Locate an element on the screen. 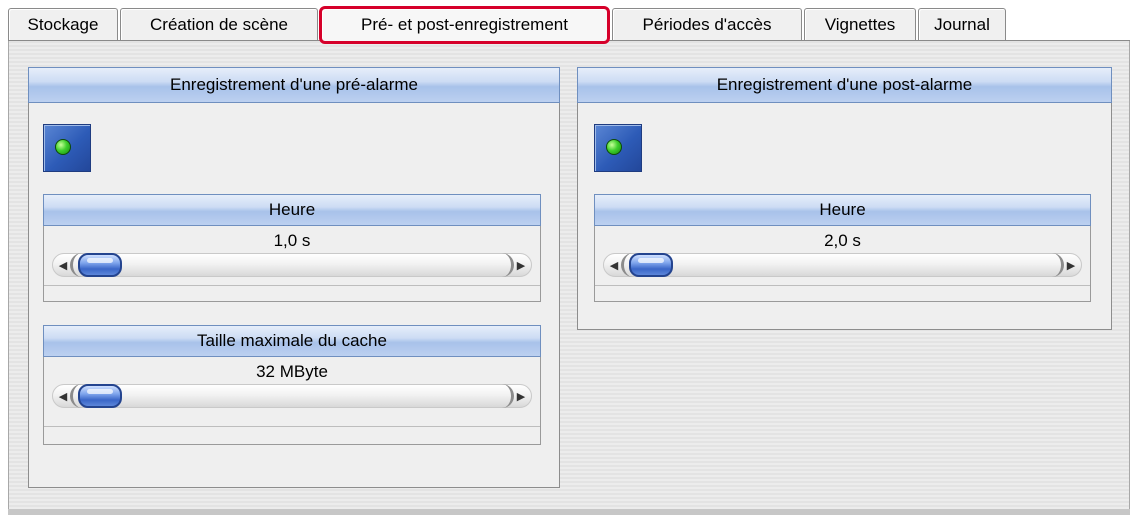 The width and height of the screenshot is (1133, 515). pre-alarm-cache-slider: ◀ ▶ is located at coordinates (292, 396).